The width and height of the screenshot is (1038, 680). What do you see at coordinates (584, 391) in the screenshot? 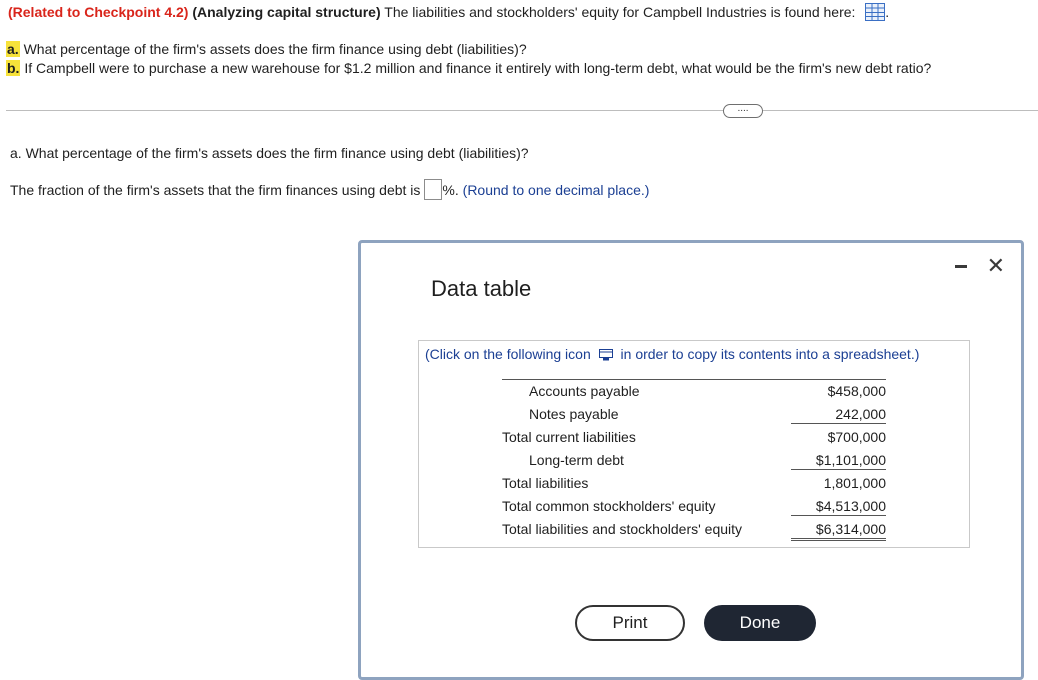
I see `row-label: Accounts payable` at bounding box center [584, 391].